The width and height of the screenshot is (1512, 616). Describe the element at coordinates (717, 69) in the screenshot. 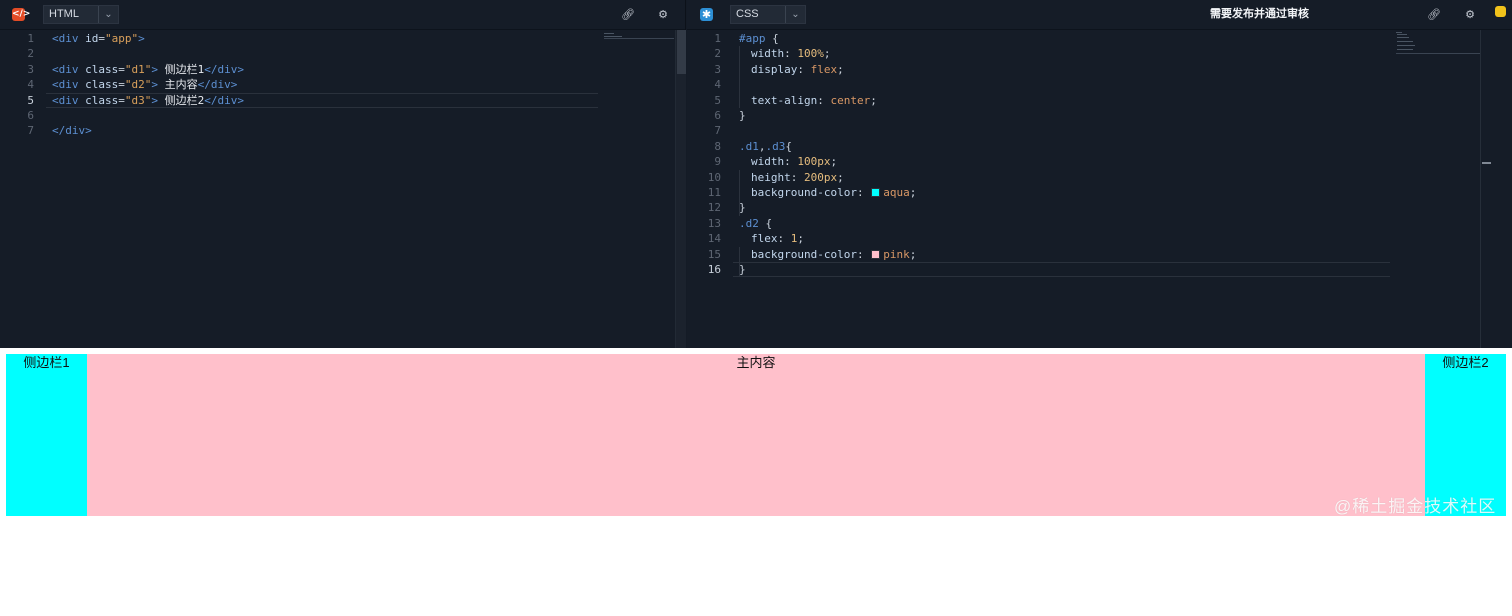

I see `line-number: 3` at that location.